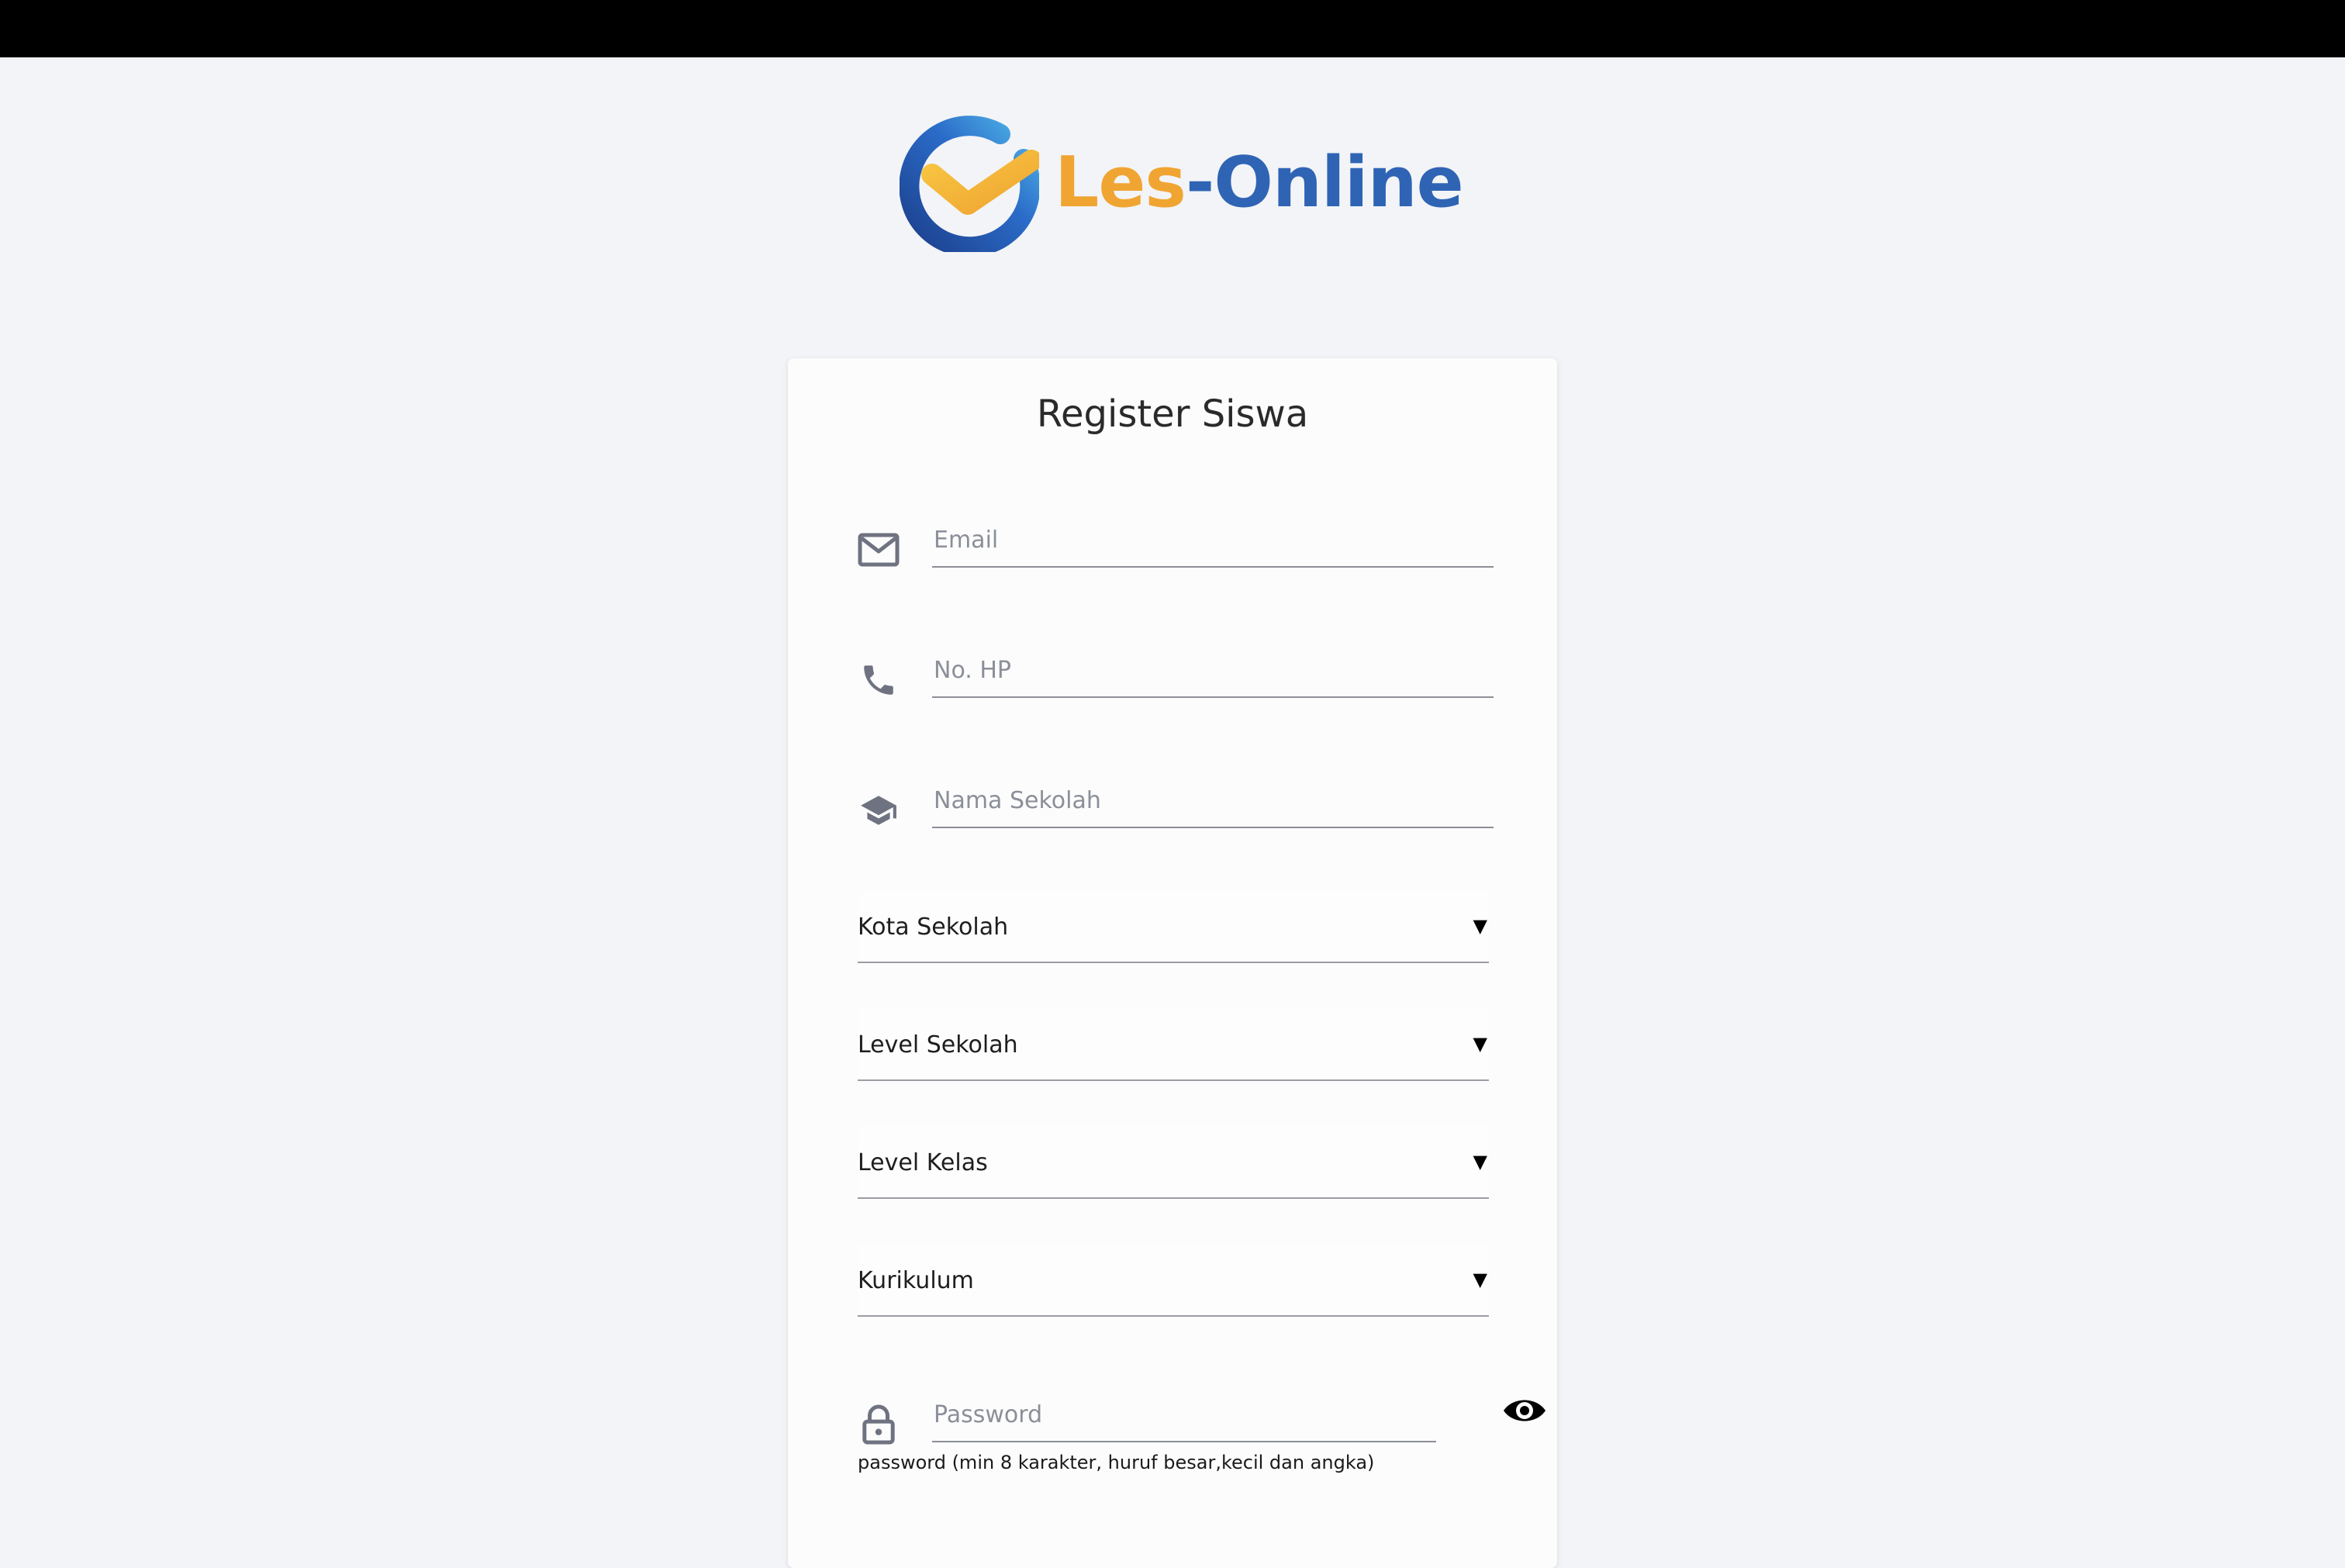 Image resolution: width=2345 pixels, height=1568 pixels. Describe the element at coordinates (1184, 1415) in the screenshot. I see `password-input` at that location.